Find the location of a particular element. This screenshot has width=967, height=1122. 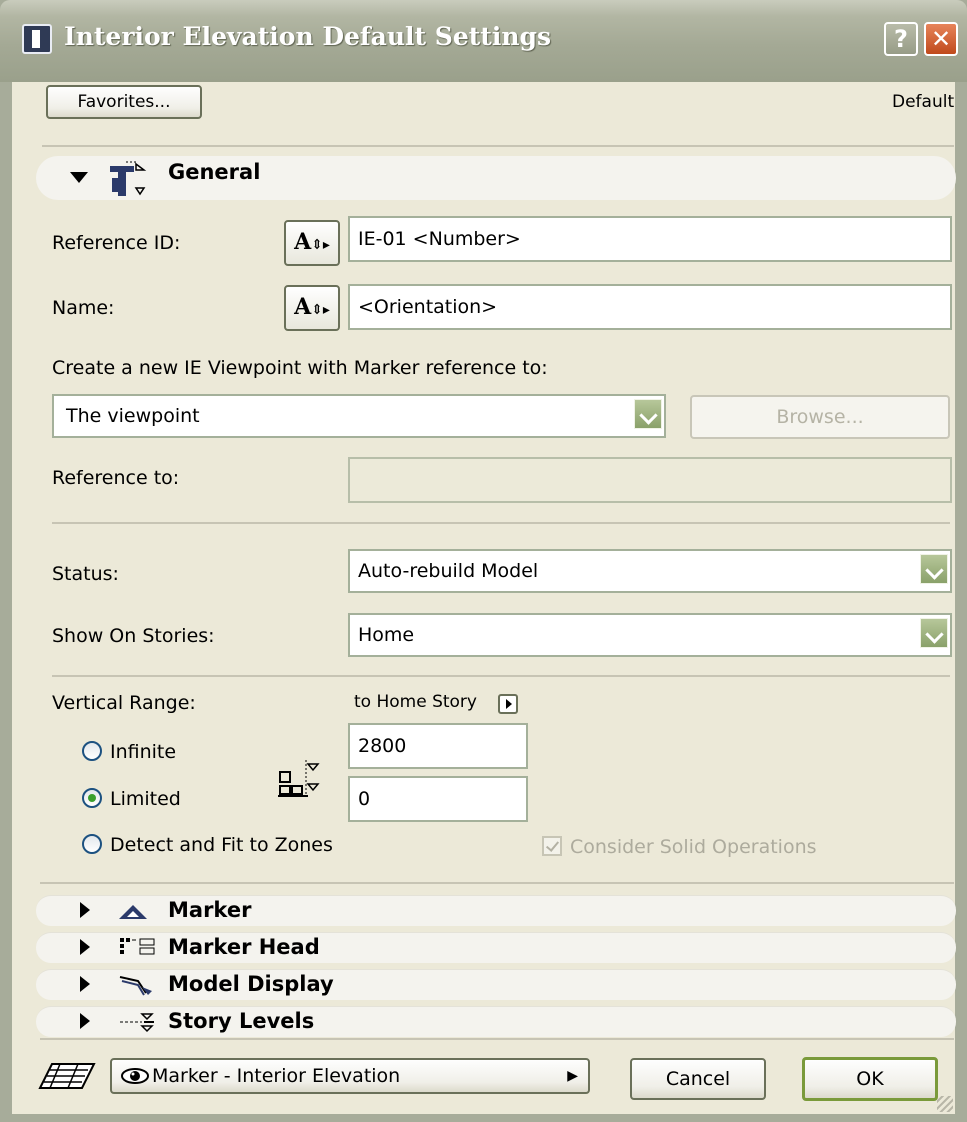

eye-icon is located at coordinates (135, 1076).